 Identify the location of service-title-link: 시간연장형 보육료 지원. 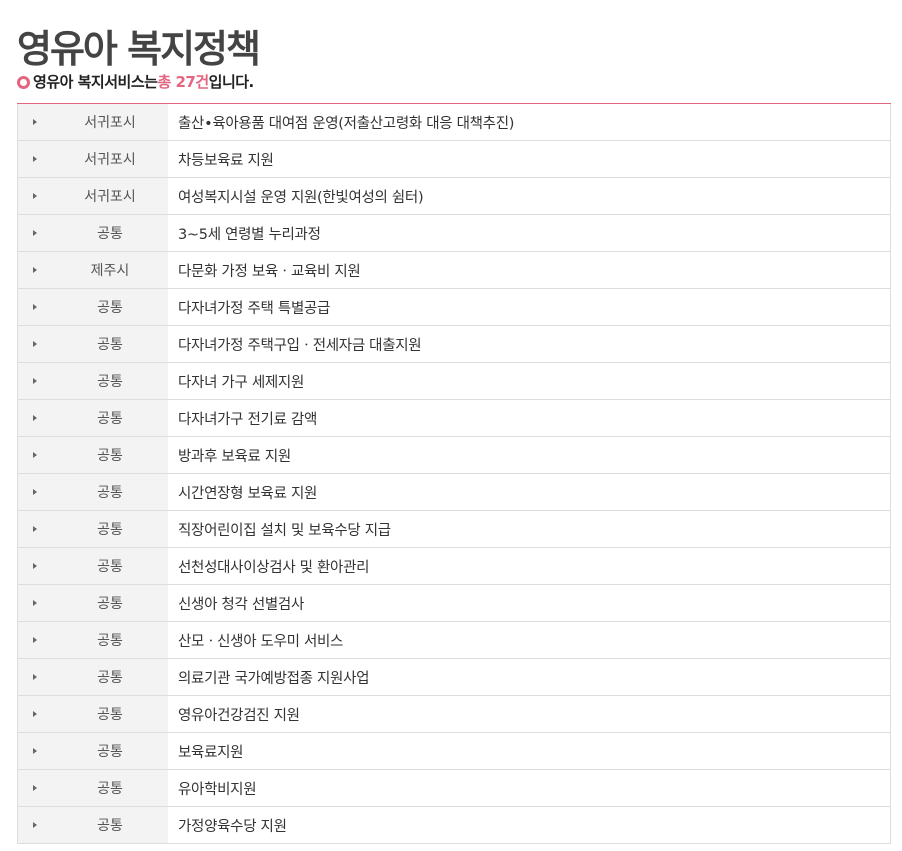
(529, 492).